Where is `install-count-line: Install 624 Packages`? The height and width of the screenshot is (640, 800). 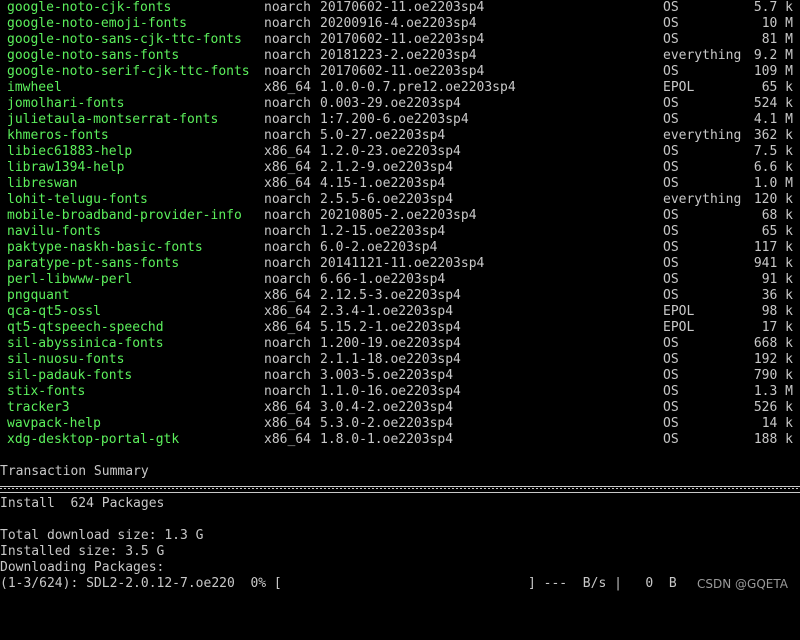 install-count-line: Install 624 Packages is located at coordinates (82, 503).